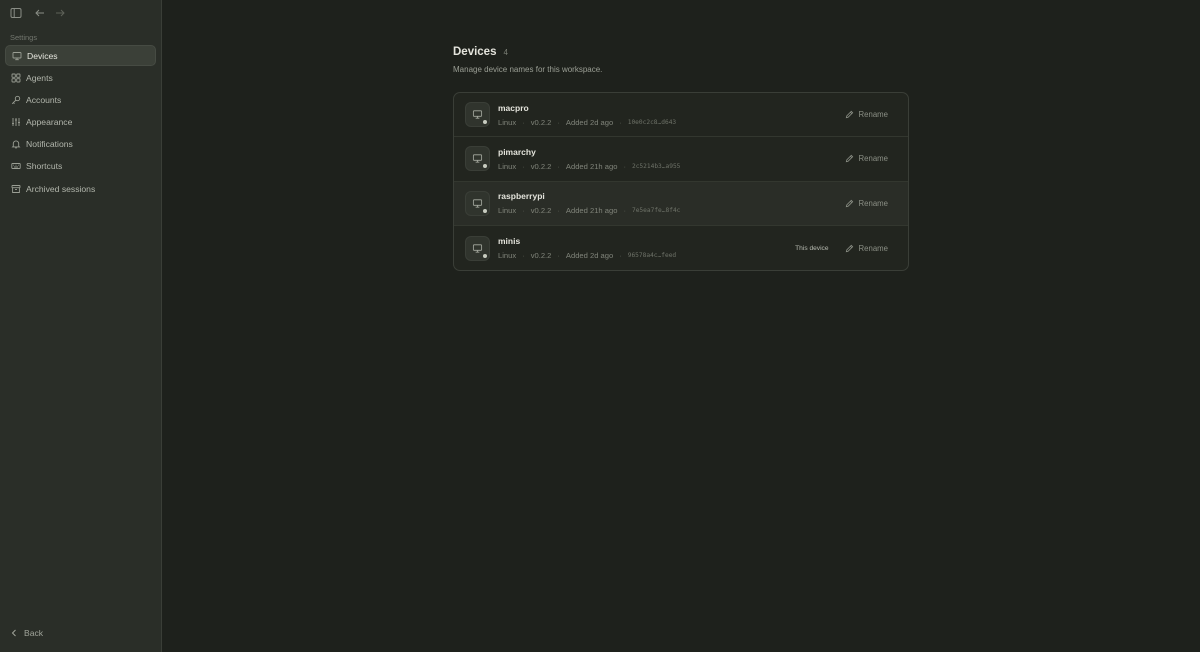 The image size is (1200, 652). I want to click on bell-icon, so click(16, 144).